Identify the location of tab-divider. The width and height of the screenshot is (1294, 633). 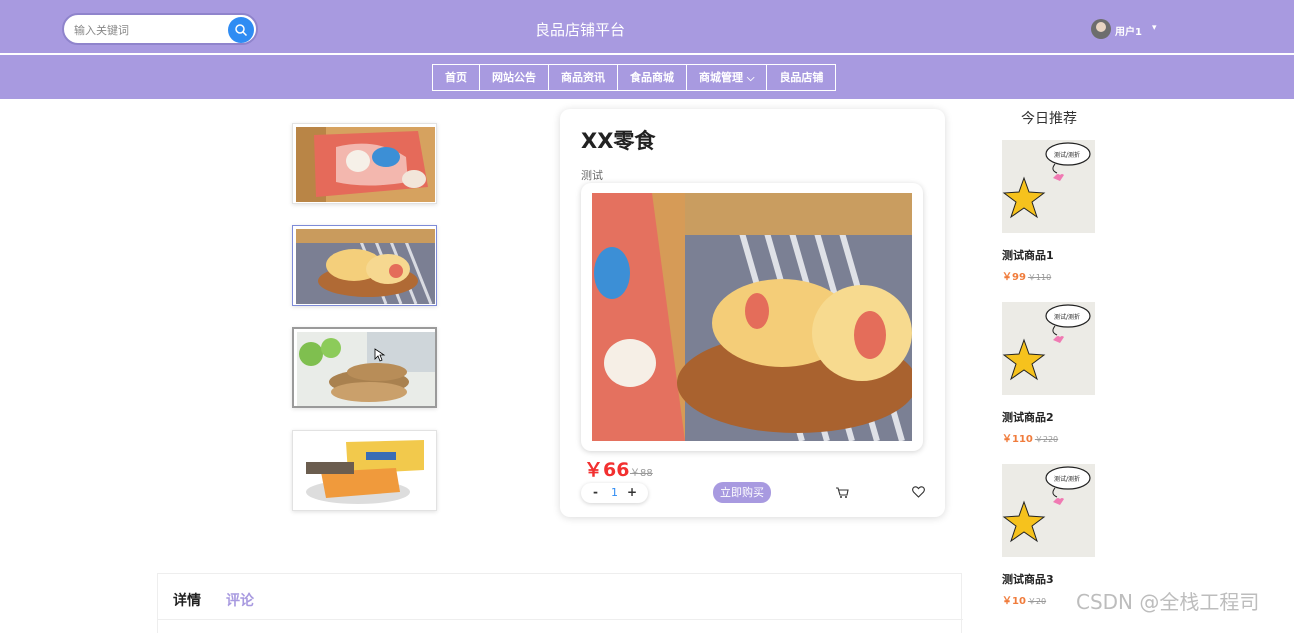
(560, 619).